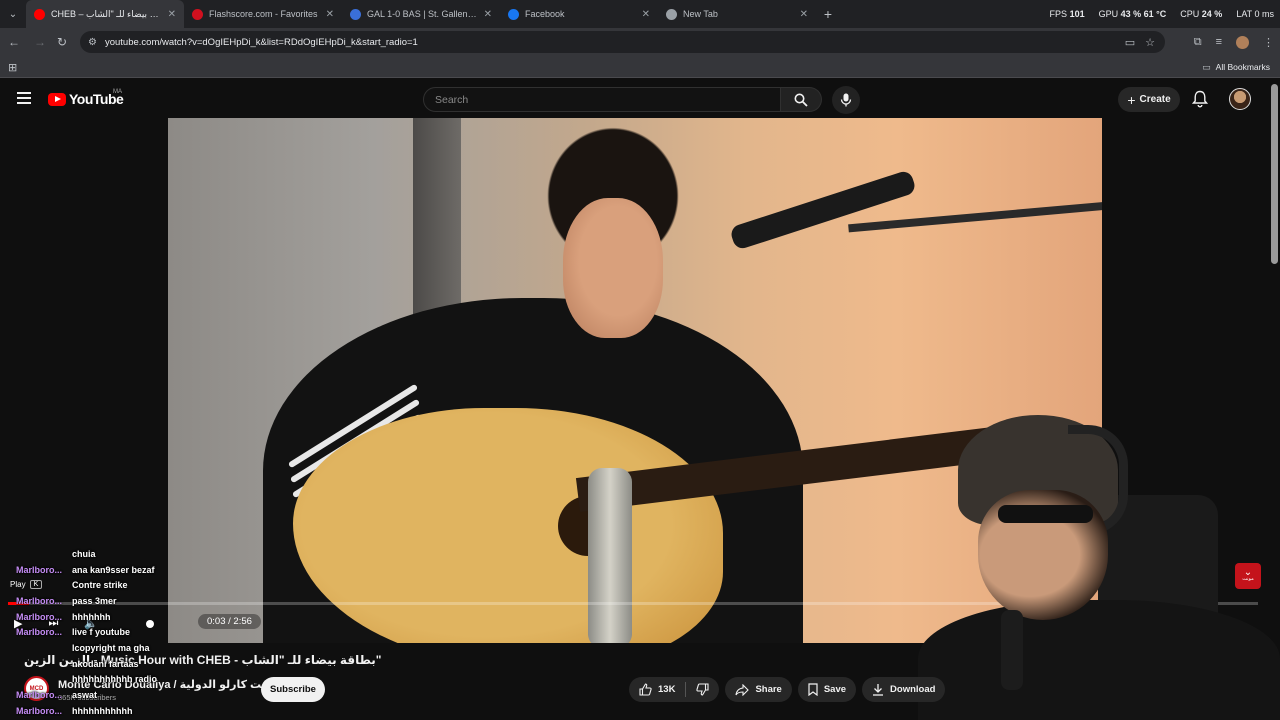 Image resolution: width=1280 pixels, height=720 pixels. What do you see at coordinates (640, 67) in the screenshot?
I see `bookmarks-bar: ⊞ ▭ All Bookmarks` at bounding box center [640, 67].